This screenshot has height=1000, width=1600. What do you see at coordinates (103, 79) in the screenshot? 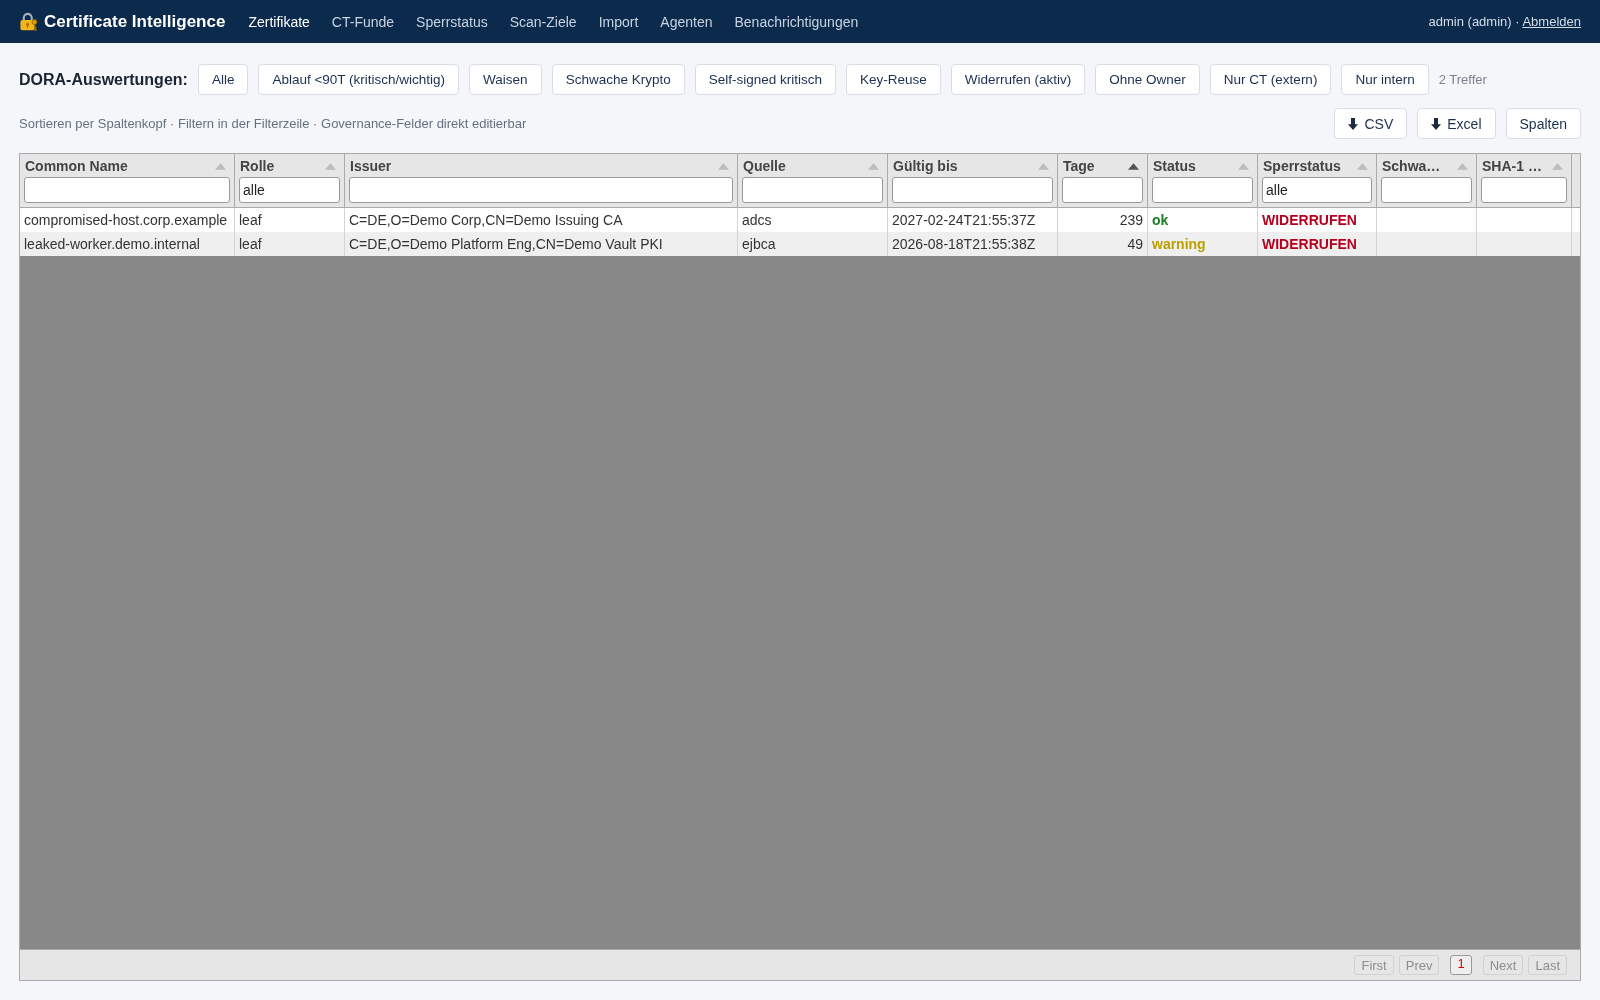
I see `dora-label: DORA-Auswertungen:` at bounding box center [103, 79].